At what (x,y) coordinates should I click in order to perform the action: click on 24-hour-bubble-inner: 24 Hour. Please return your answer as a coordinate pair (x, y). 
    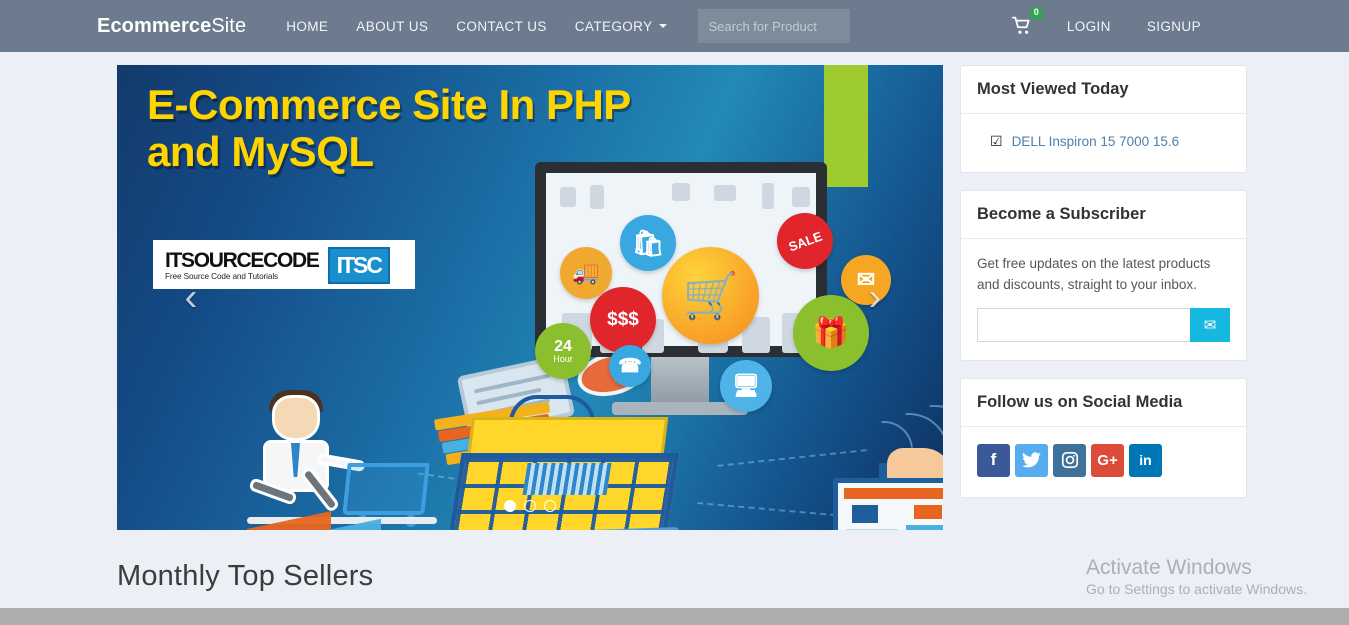
    Looking at the image, I should click on (563, 350).